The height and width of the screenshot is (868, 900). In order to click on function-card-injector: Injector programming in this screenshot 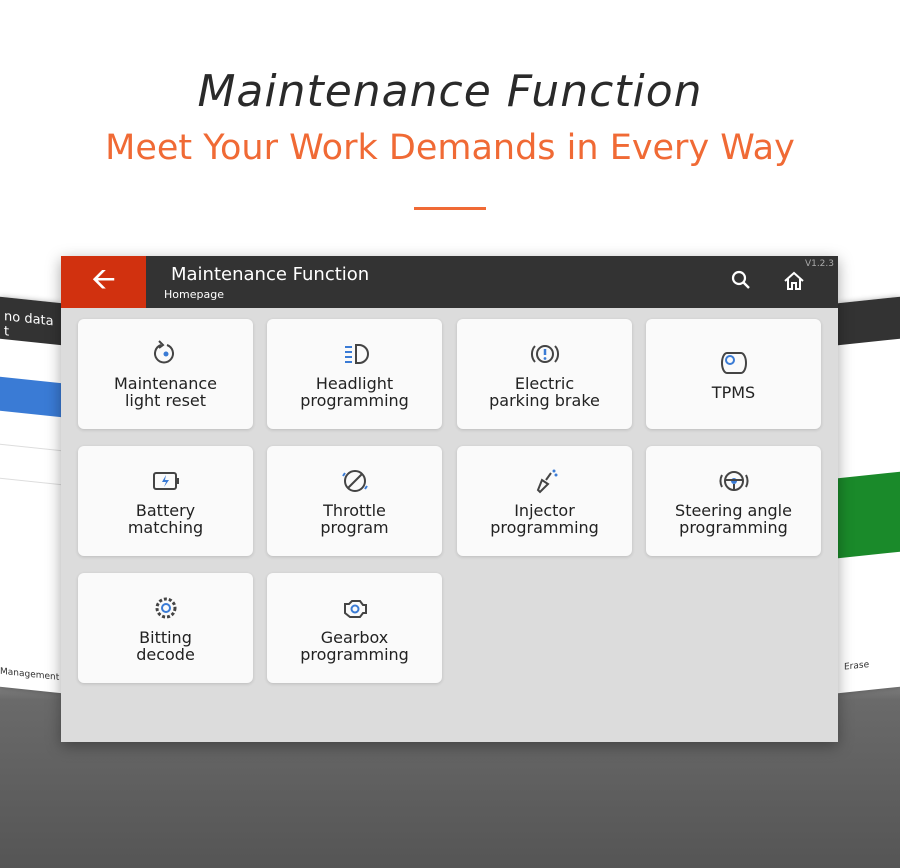, I will do `click(544, 501)`.